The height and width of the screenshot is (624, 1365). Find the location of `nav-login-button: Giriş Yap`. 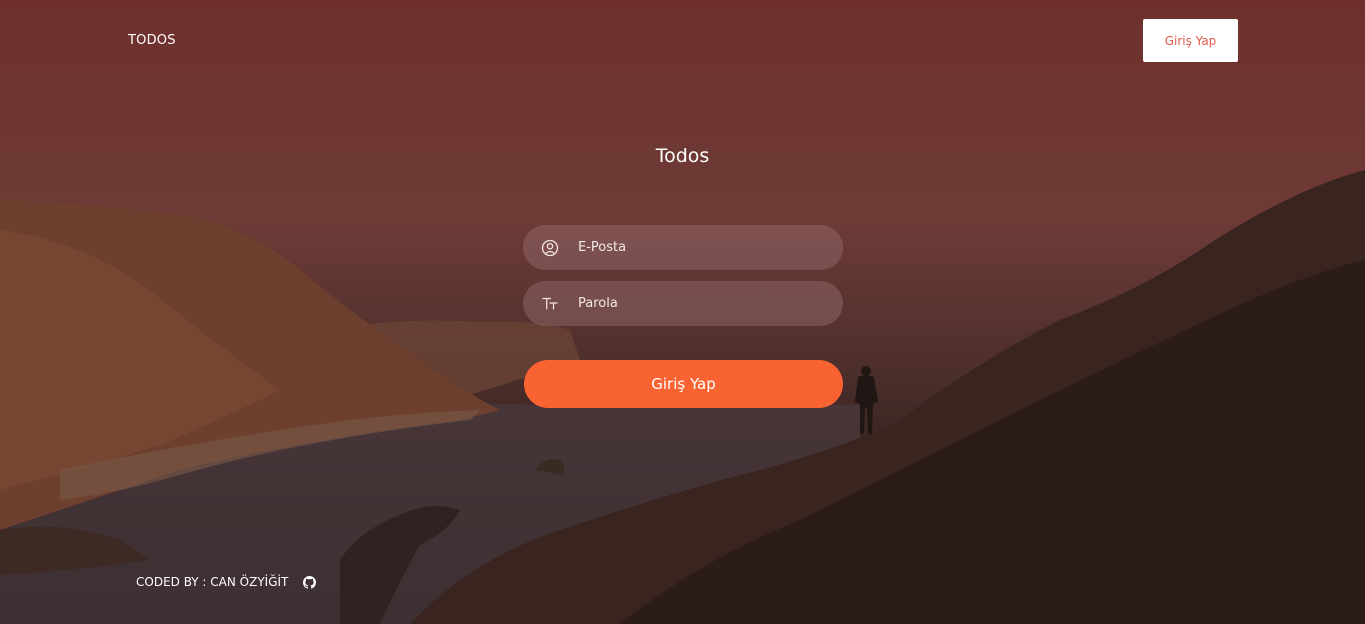

nav-login-button: Giriş Yap is located at coordinates (1190, 40).